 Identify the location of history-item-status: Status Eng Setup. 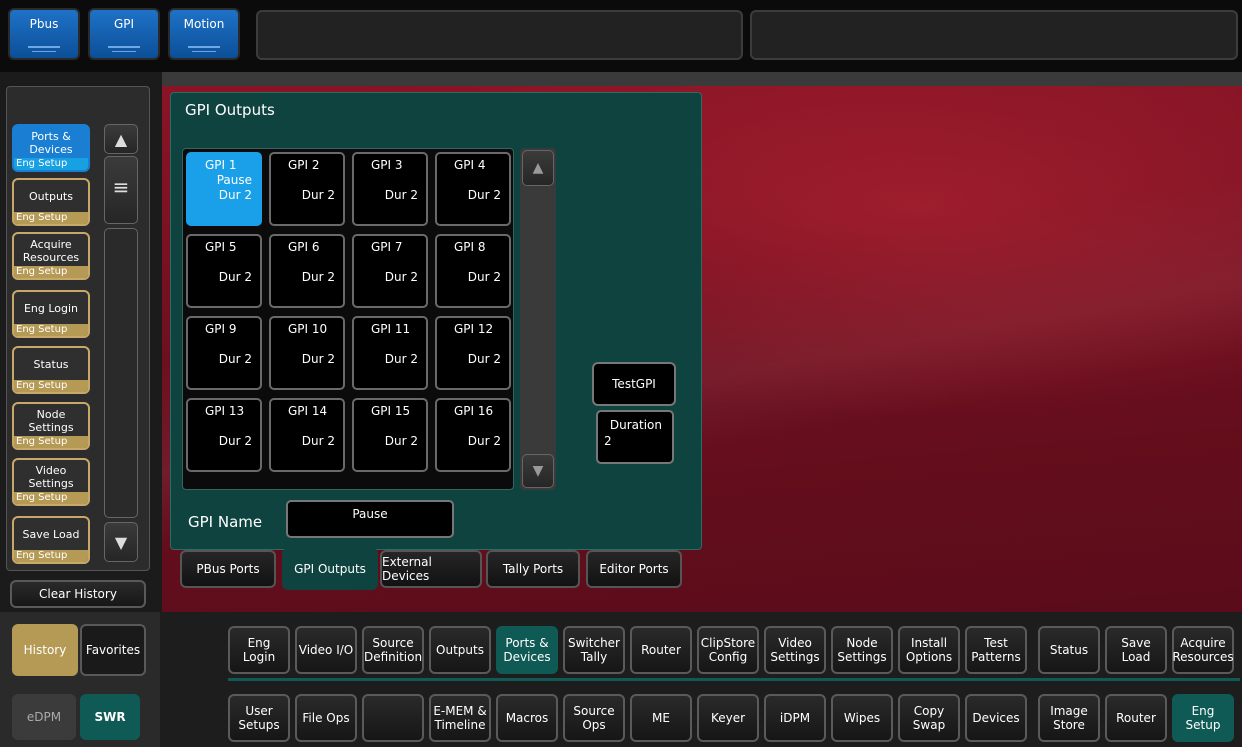
(51, 370).